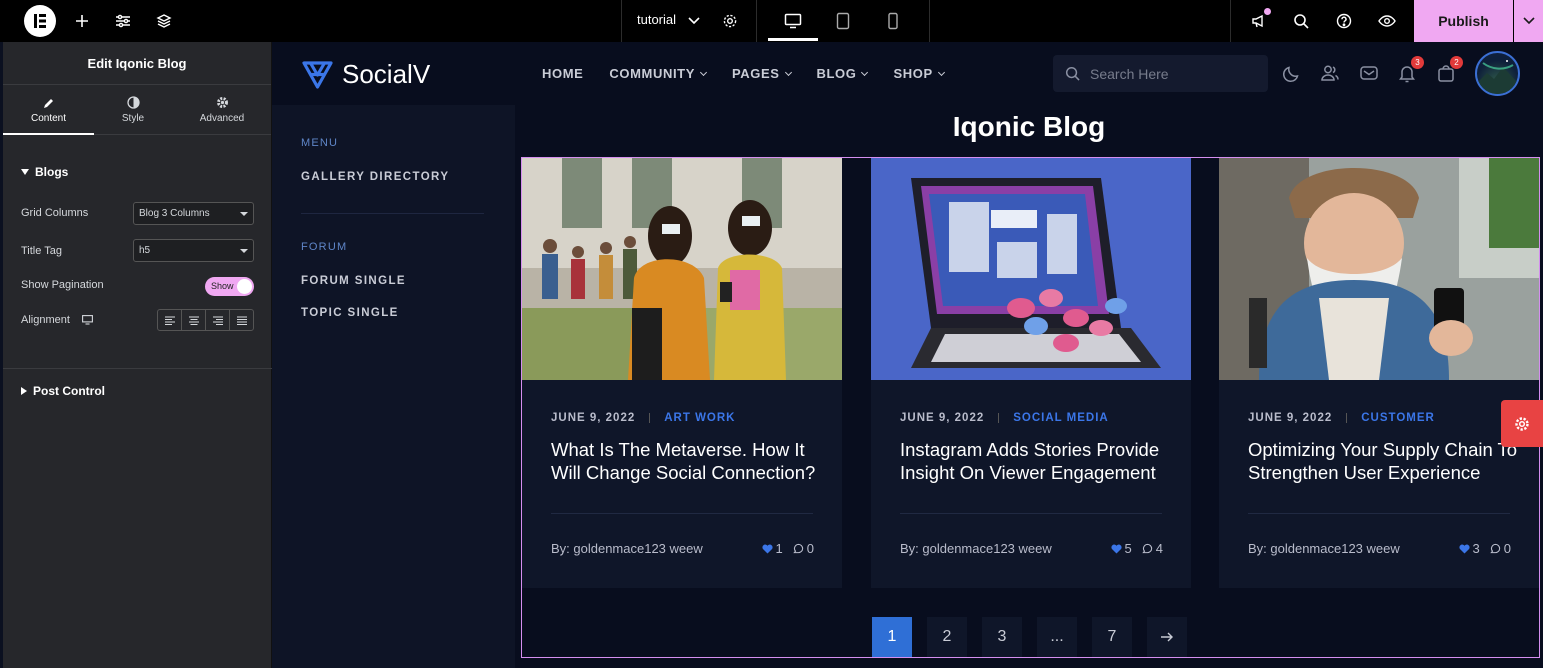  Describe the element at coordinates (1061, 418) in the screenshot. I see `post-category: SOCIAL MEDIA` at that location.